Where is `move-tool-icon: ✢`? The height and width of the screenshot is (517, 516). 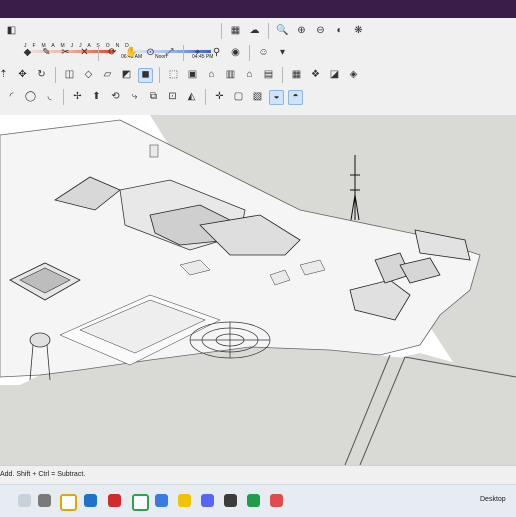
move-tool-icon: ✢ is located at coordinates (77, 97).